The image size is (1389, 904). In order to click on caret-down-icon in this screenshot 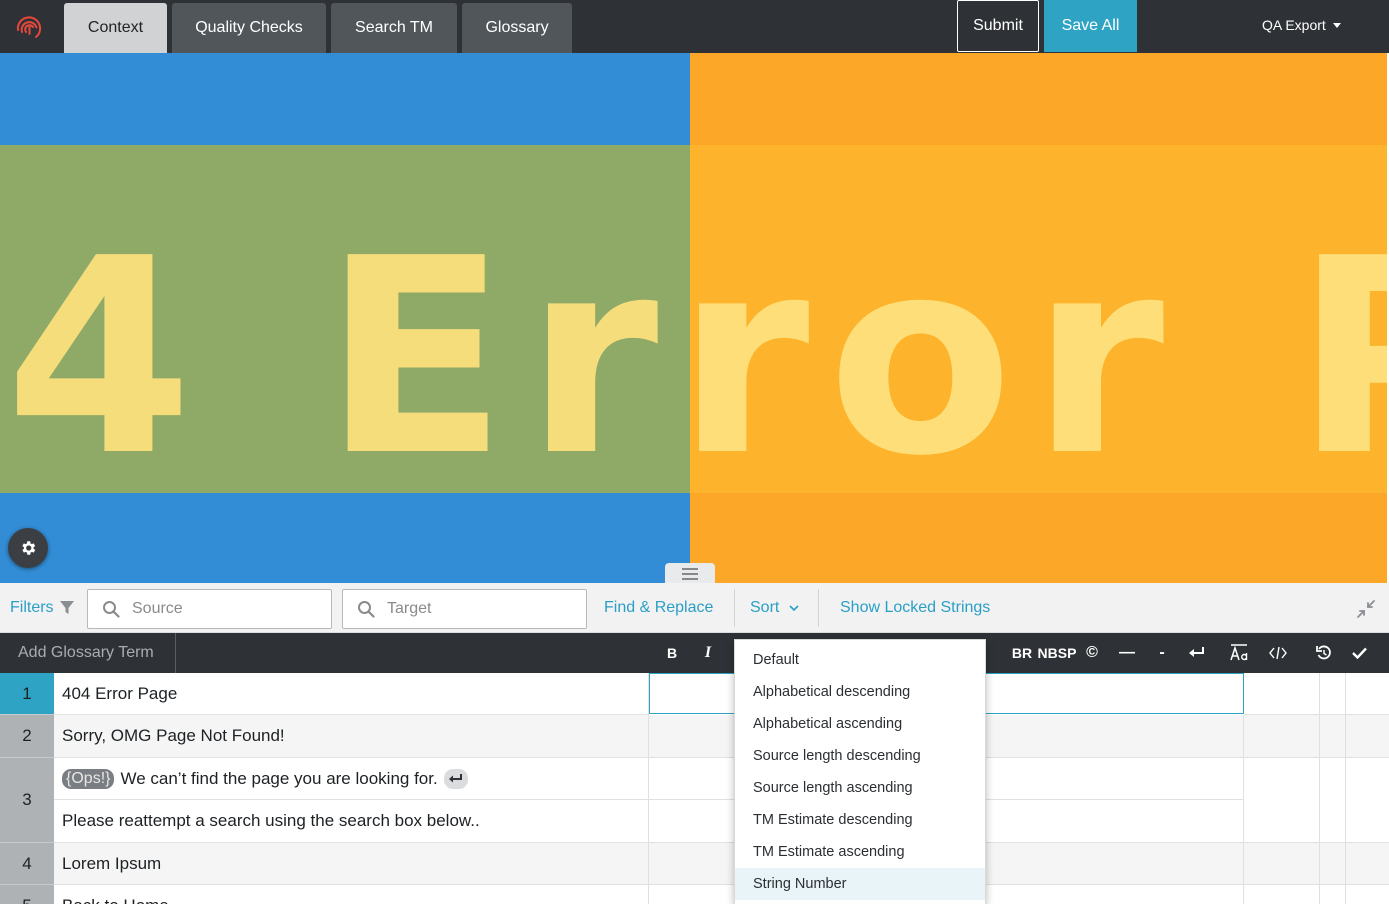, I will do `click(1336, 25)`.